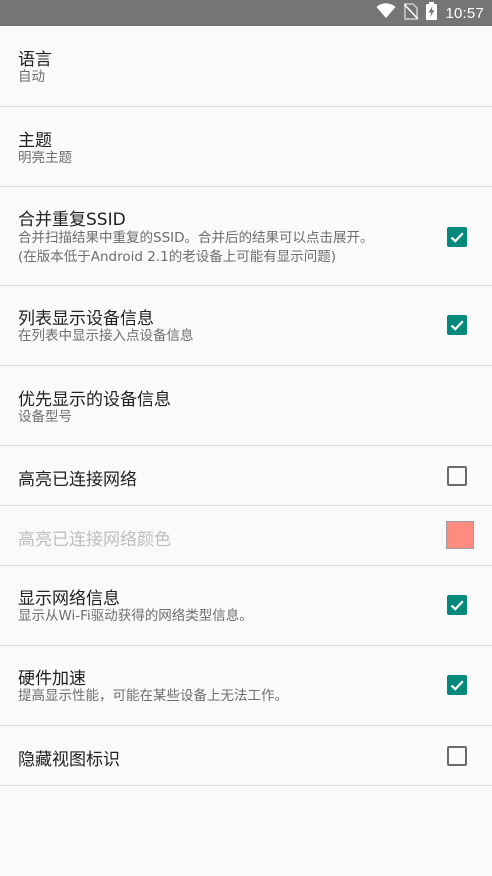  I want to click on setting-summary: 设备型号, so click(45, 417).